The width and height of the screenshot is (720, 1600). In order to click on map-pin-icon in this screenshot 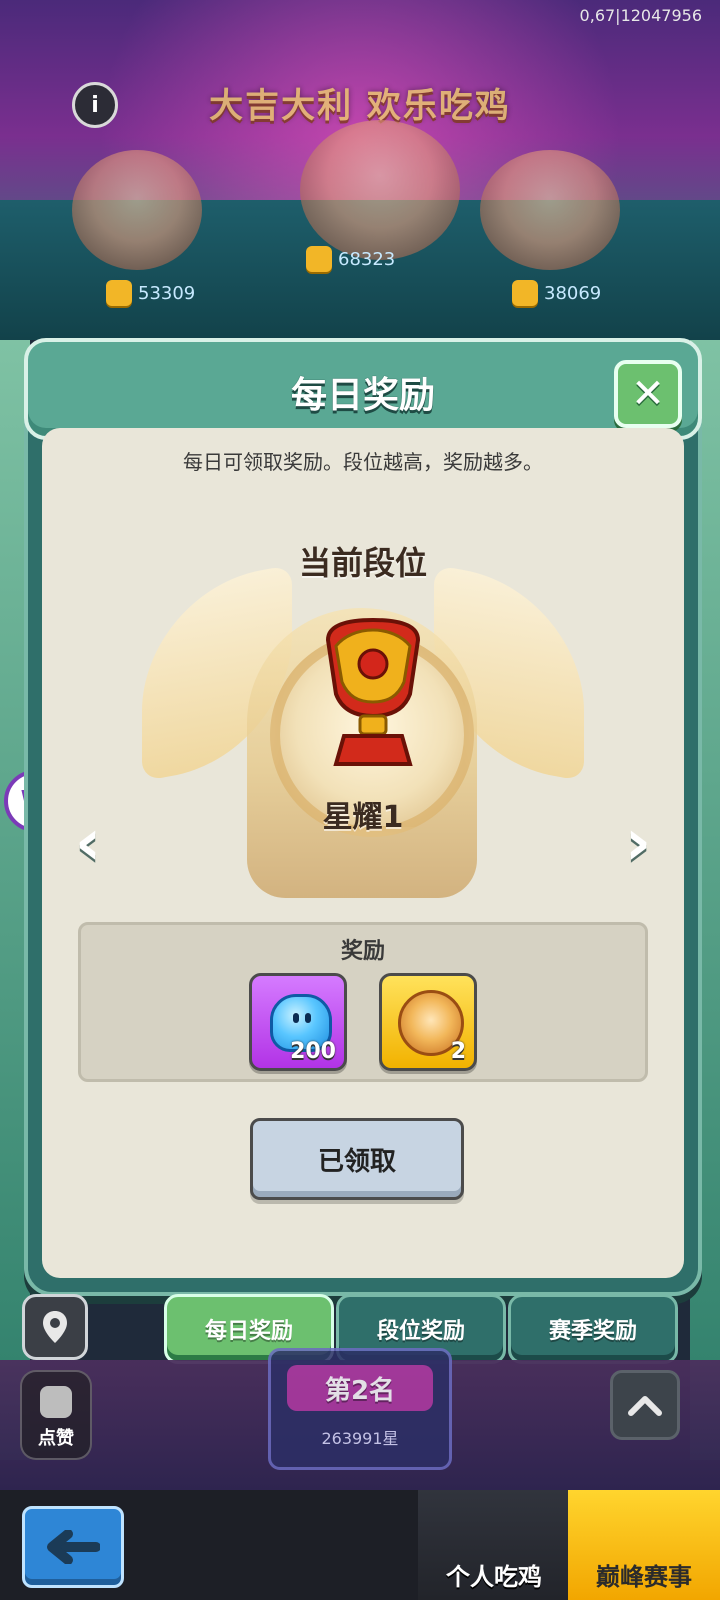, I will do `click(55, 1327)`.